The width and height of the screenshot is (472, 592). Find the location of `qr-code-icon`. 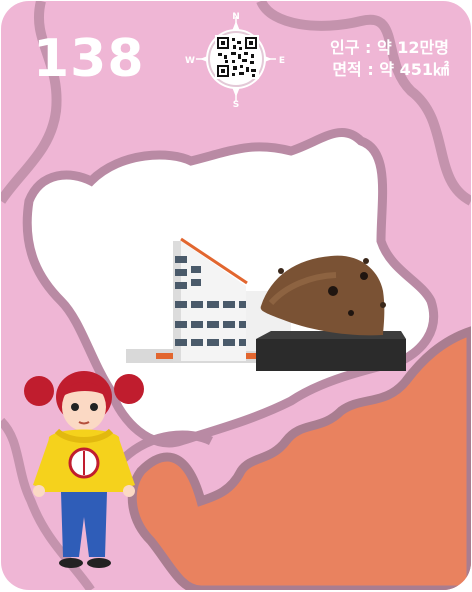

qr-code-icon is located at coordinates (237, 57).